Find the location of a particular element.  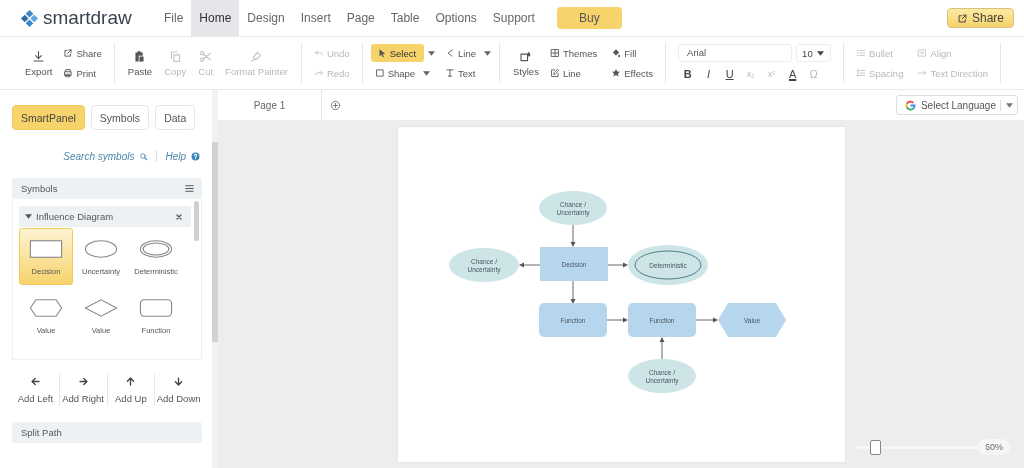

select-tool-button: Select is located at coordinates (397, 53).